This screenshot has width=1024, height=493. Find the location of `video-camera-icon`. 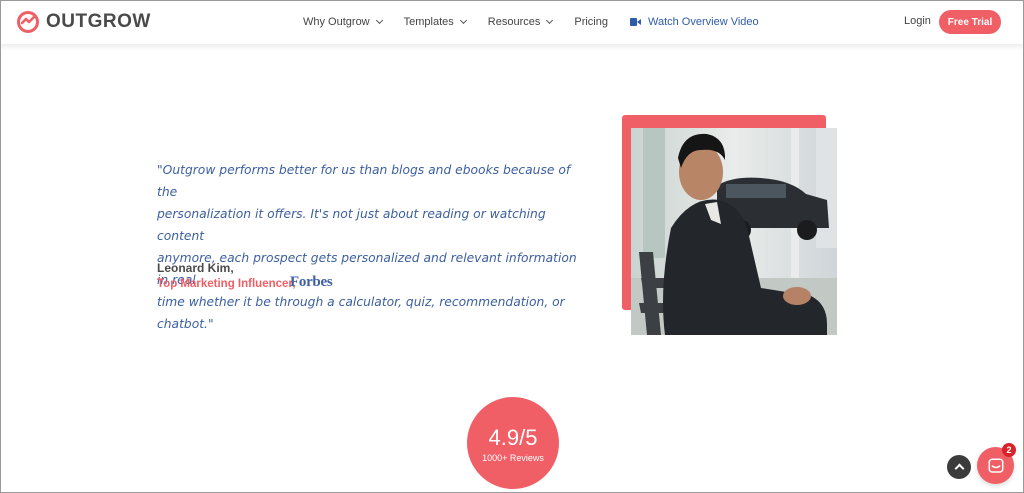

video-camera-icon is located at coordinates (635, 22).